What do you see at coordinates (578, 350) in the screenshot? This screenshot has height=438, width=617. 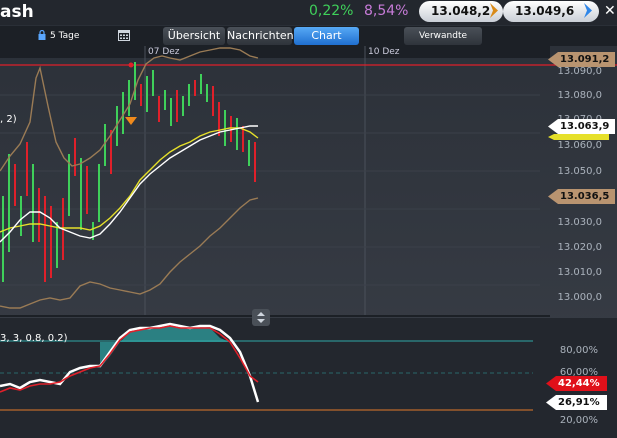 I see `ind-tick-80: 80,00%` at bounding box center [578, 350].